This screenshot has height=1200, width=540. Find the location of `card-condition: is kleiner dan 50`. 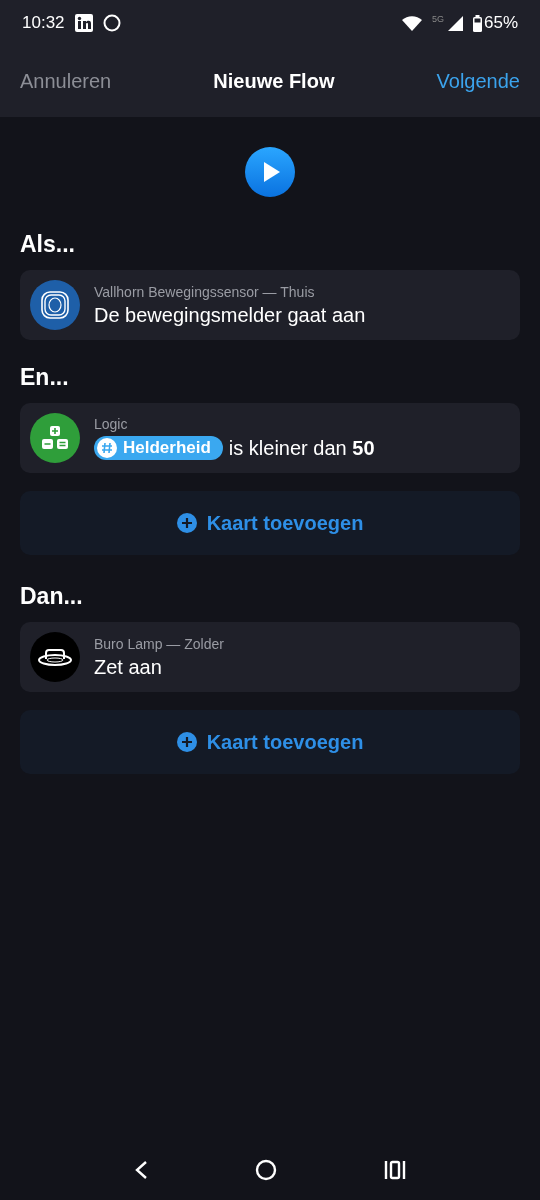

card-condition: is kleiner dan 50 is located at coordinates (301, 448).